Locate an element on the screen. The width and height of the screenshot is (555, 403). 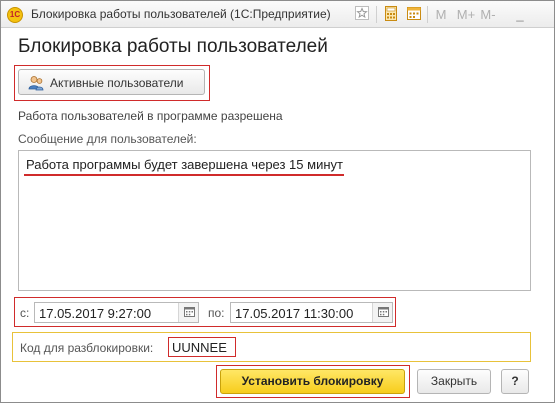
memory-m-icon: M is located at coordinates (441, 14).